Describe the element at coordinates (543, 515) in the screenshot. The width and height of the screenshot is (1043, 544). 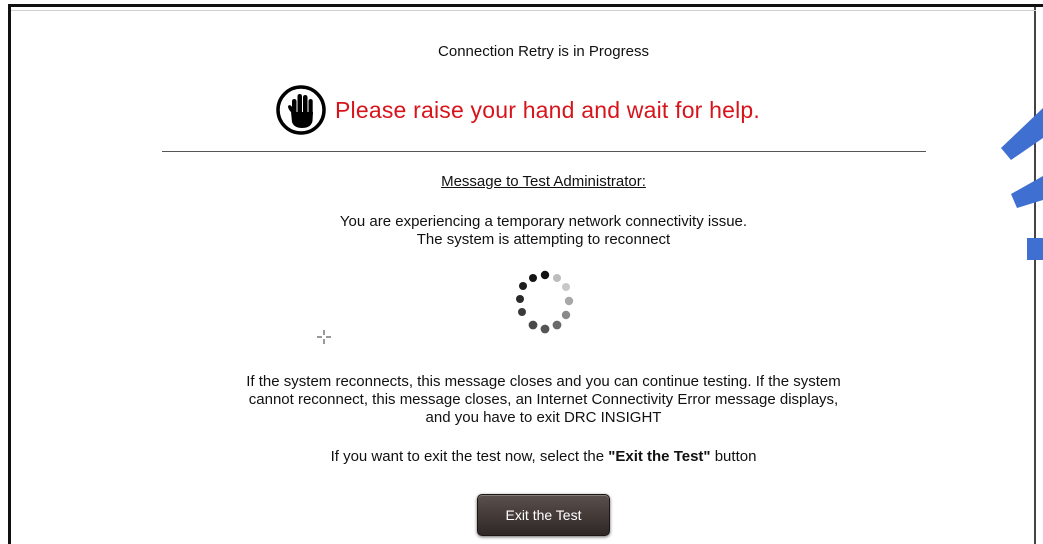
I see `exit-test-button: Exit the Test` at that location.